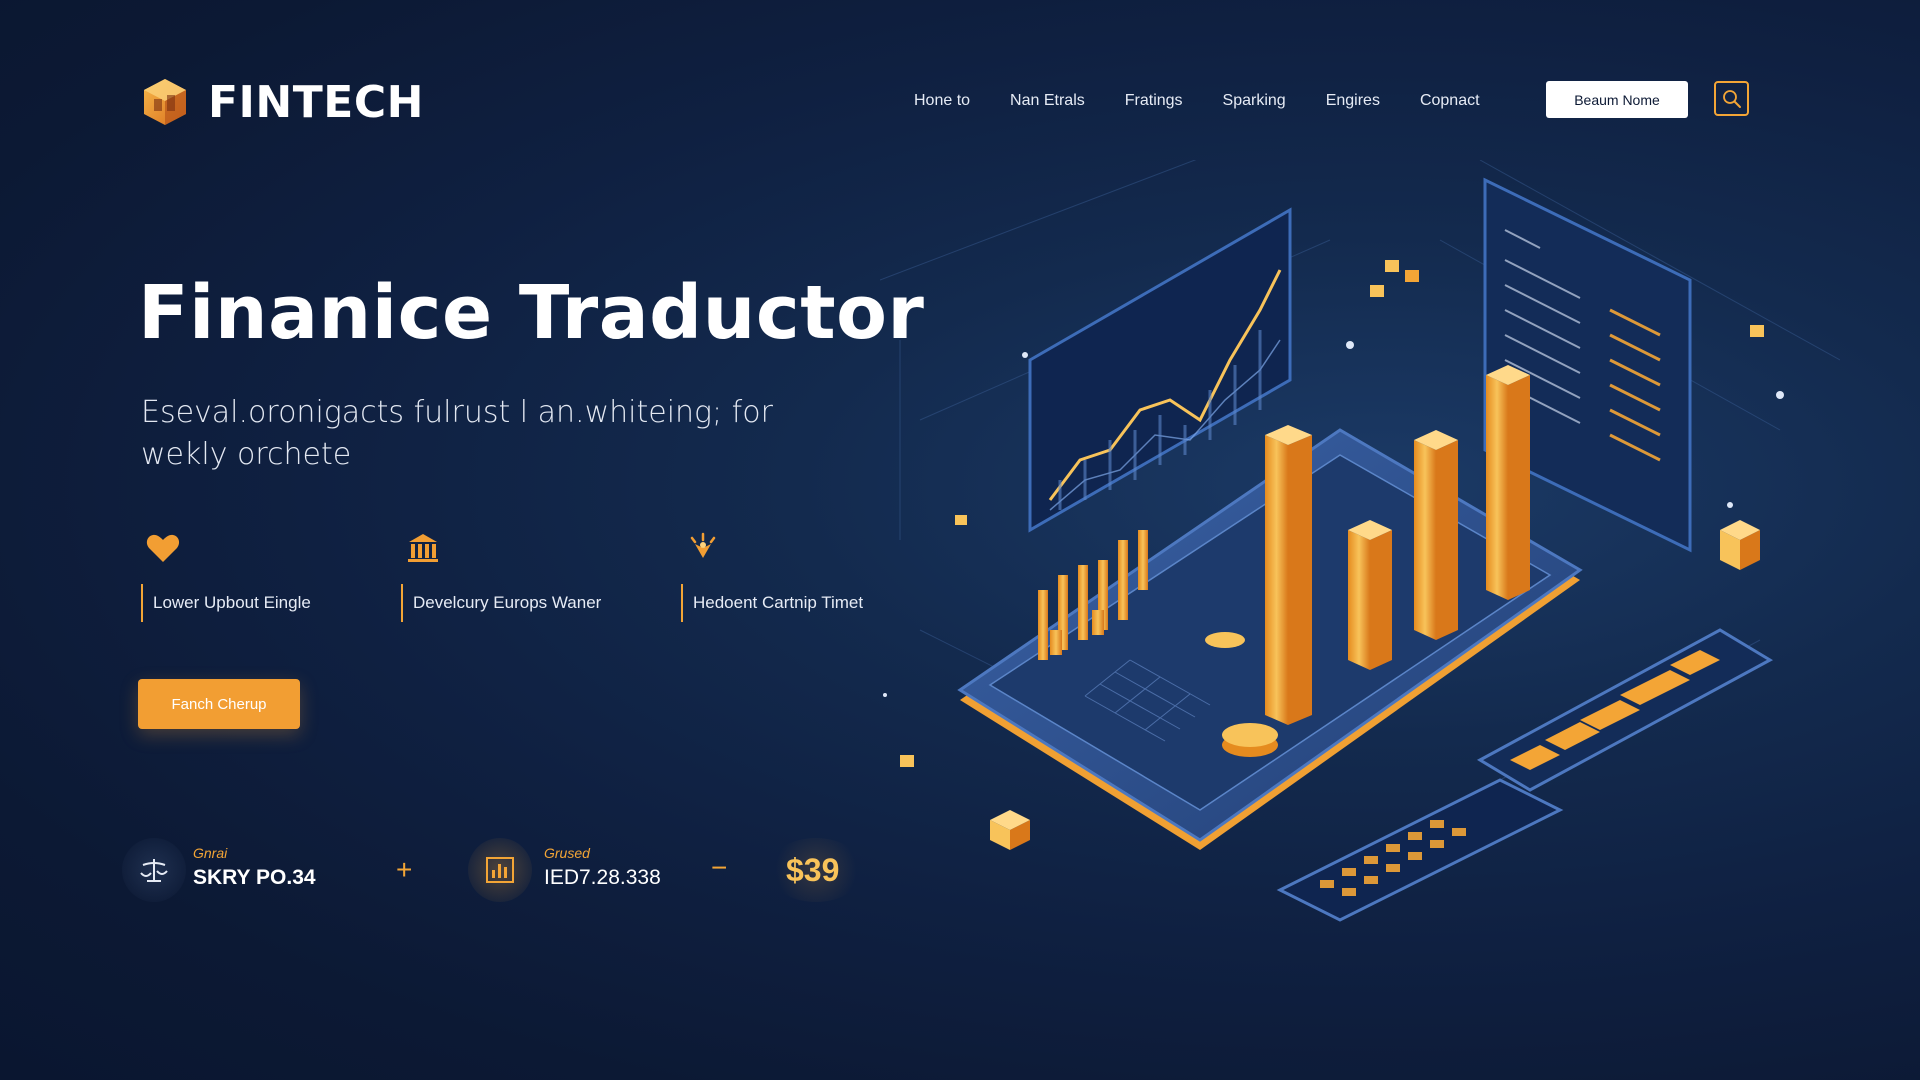 The image size is (1920, 1080). I want to click on feature-1: Lower Upbout Eingle, so click(226, 575).